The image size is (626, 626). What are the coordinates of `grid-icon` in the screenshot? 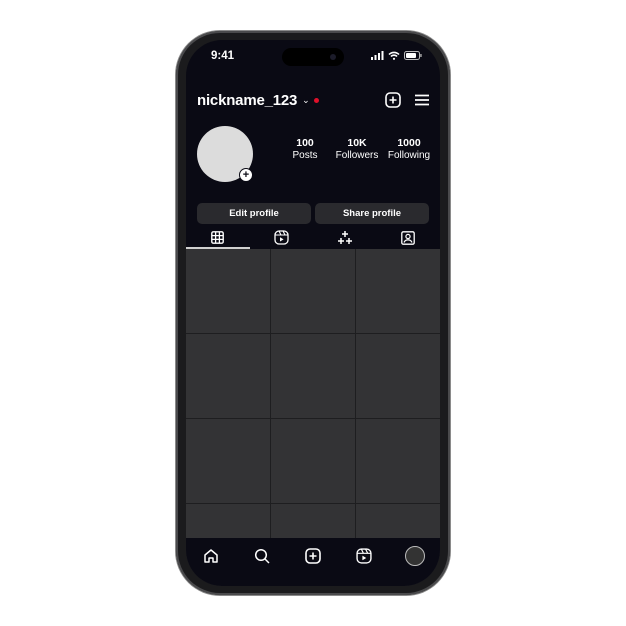 It's located at (218, 237).